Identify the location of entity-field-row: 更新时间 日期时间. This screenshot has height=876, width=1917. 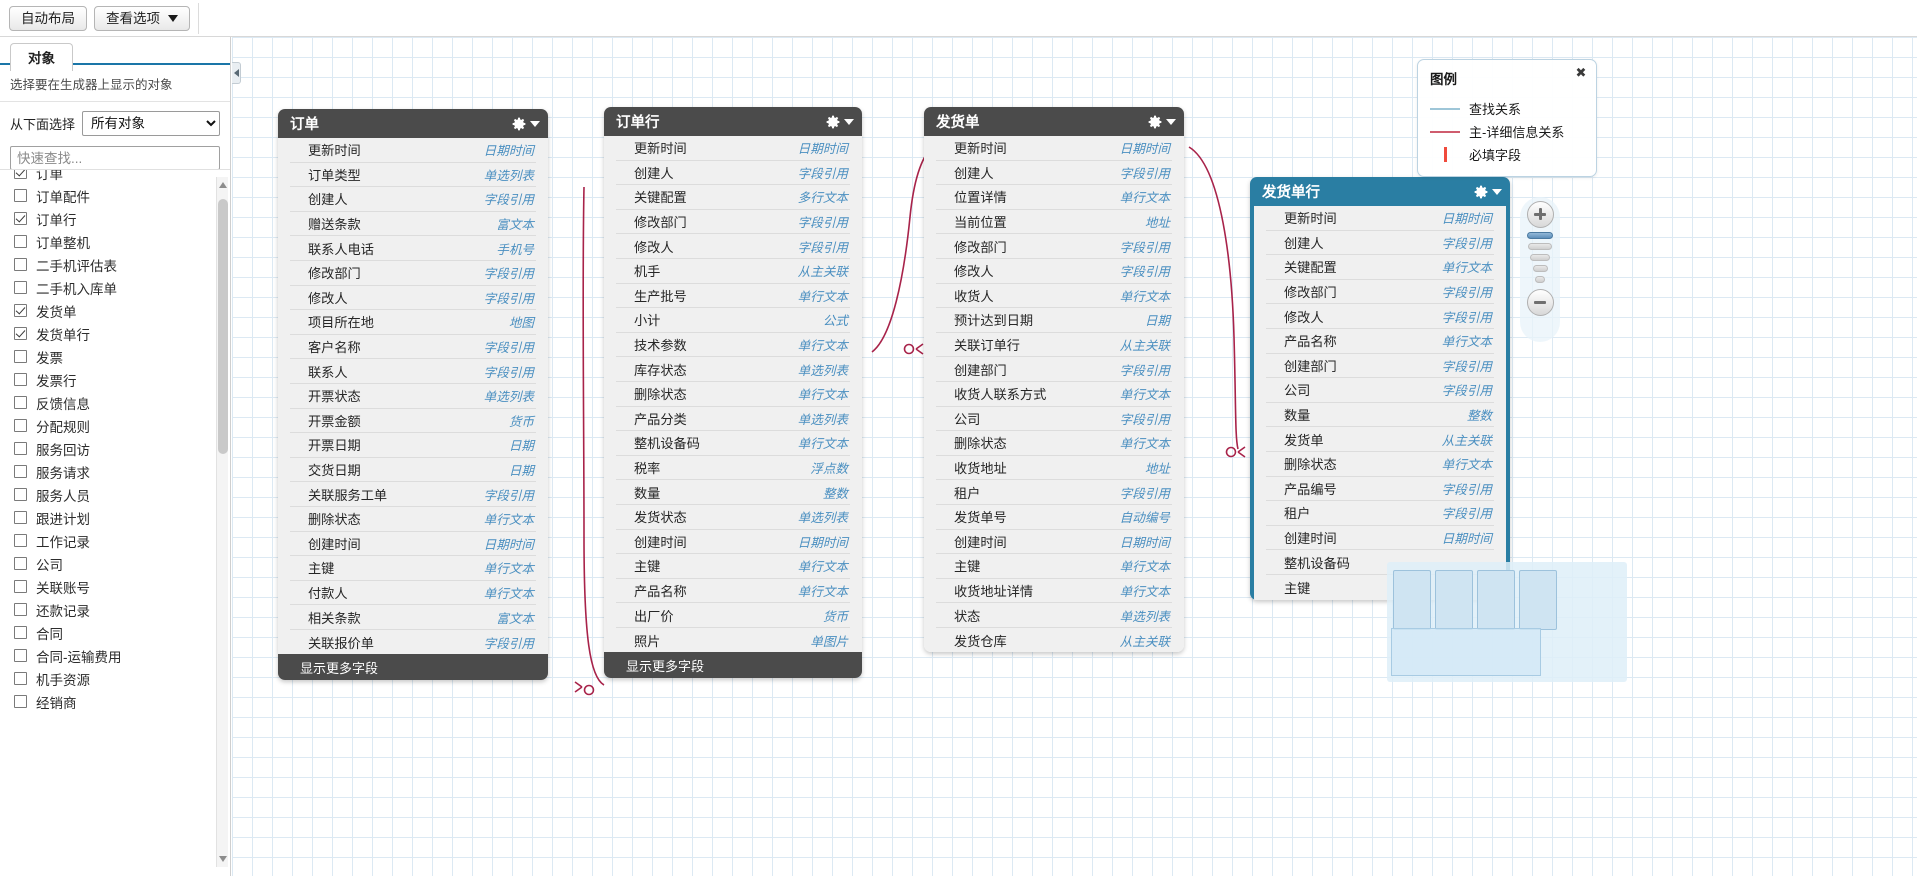
(1054, 148).